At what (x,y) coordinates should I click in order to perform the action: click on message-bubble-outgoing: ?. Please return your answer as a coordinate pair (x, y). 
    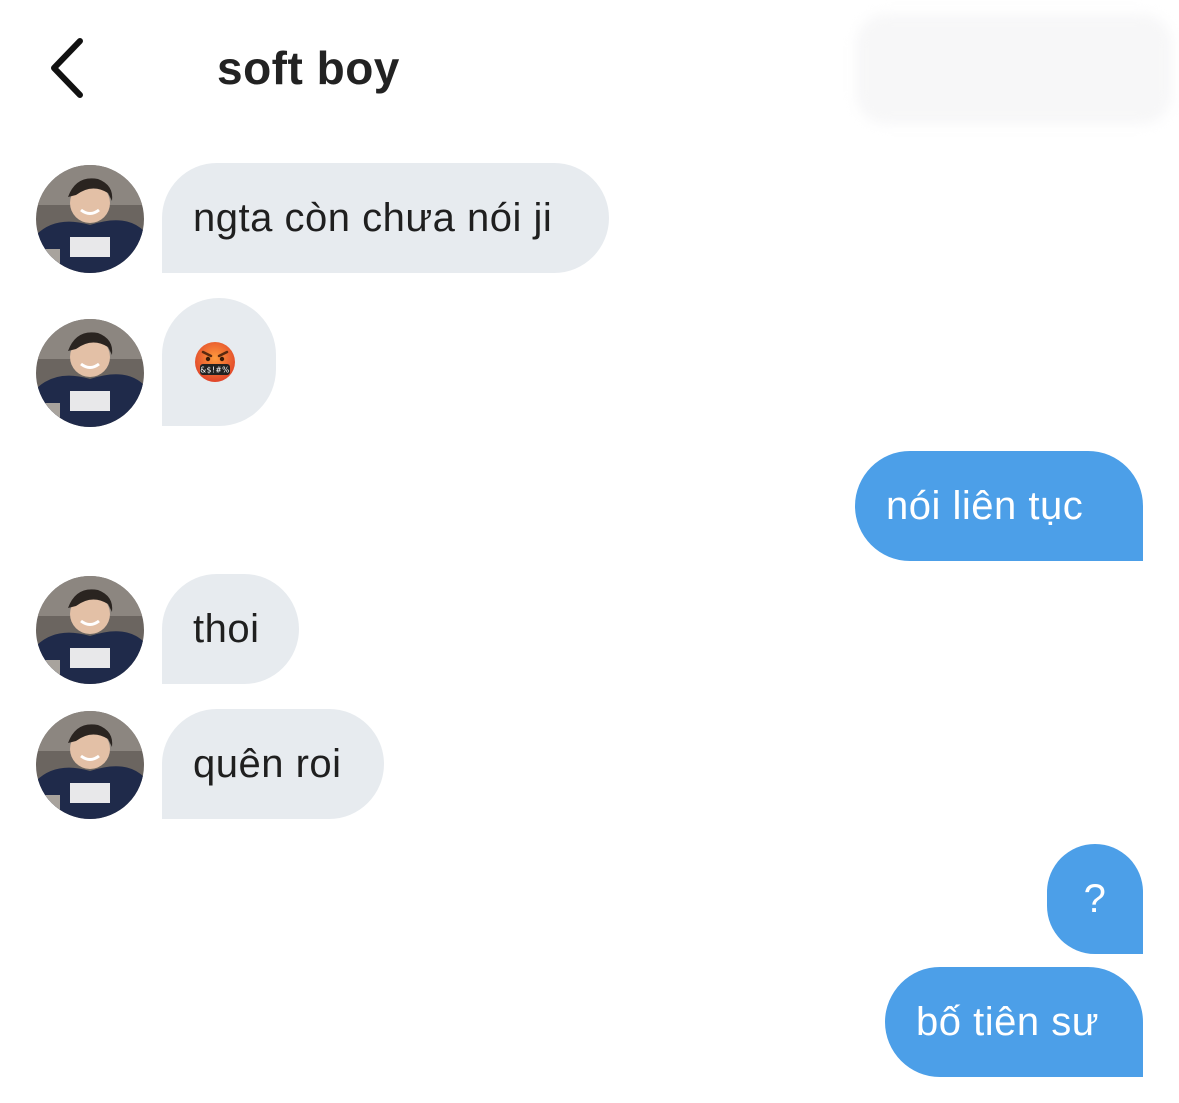
    Looking at the image, I should click on (1095, 899).